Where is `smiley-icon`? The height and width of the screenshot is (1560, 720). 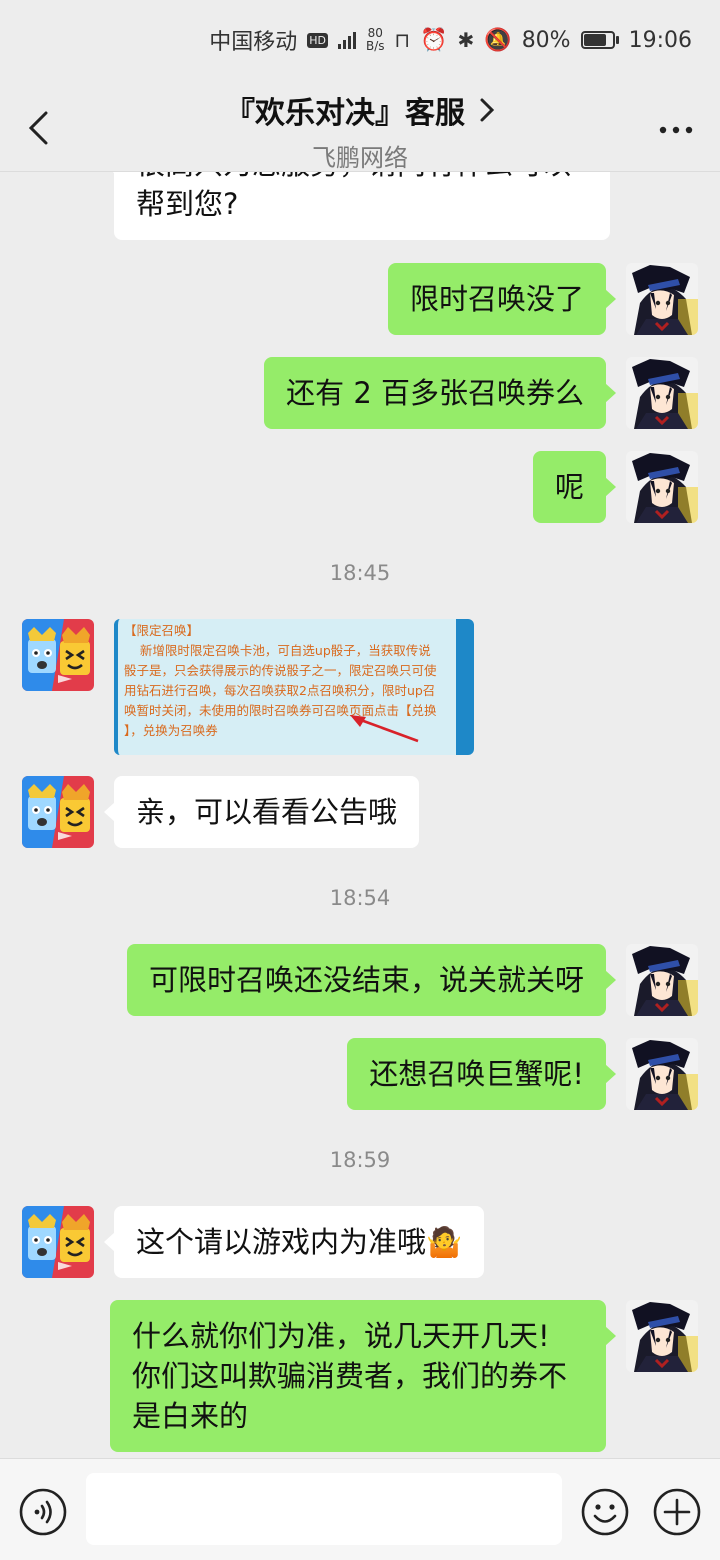 smiley-icon is located at coordinates (605, 1512).